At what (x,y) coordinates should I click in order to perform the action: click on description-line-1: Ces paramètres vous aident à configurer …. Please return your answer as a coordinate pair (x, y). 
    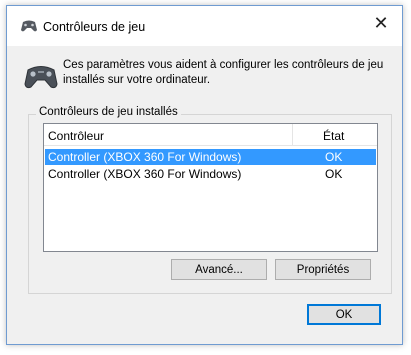
    Looking at the image, I should click on (223, 65).